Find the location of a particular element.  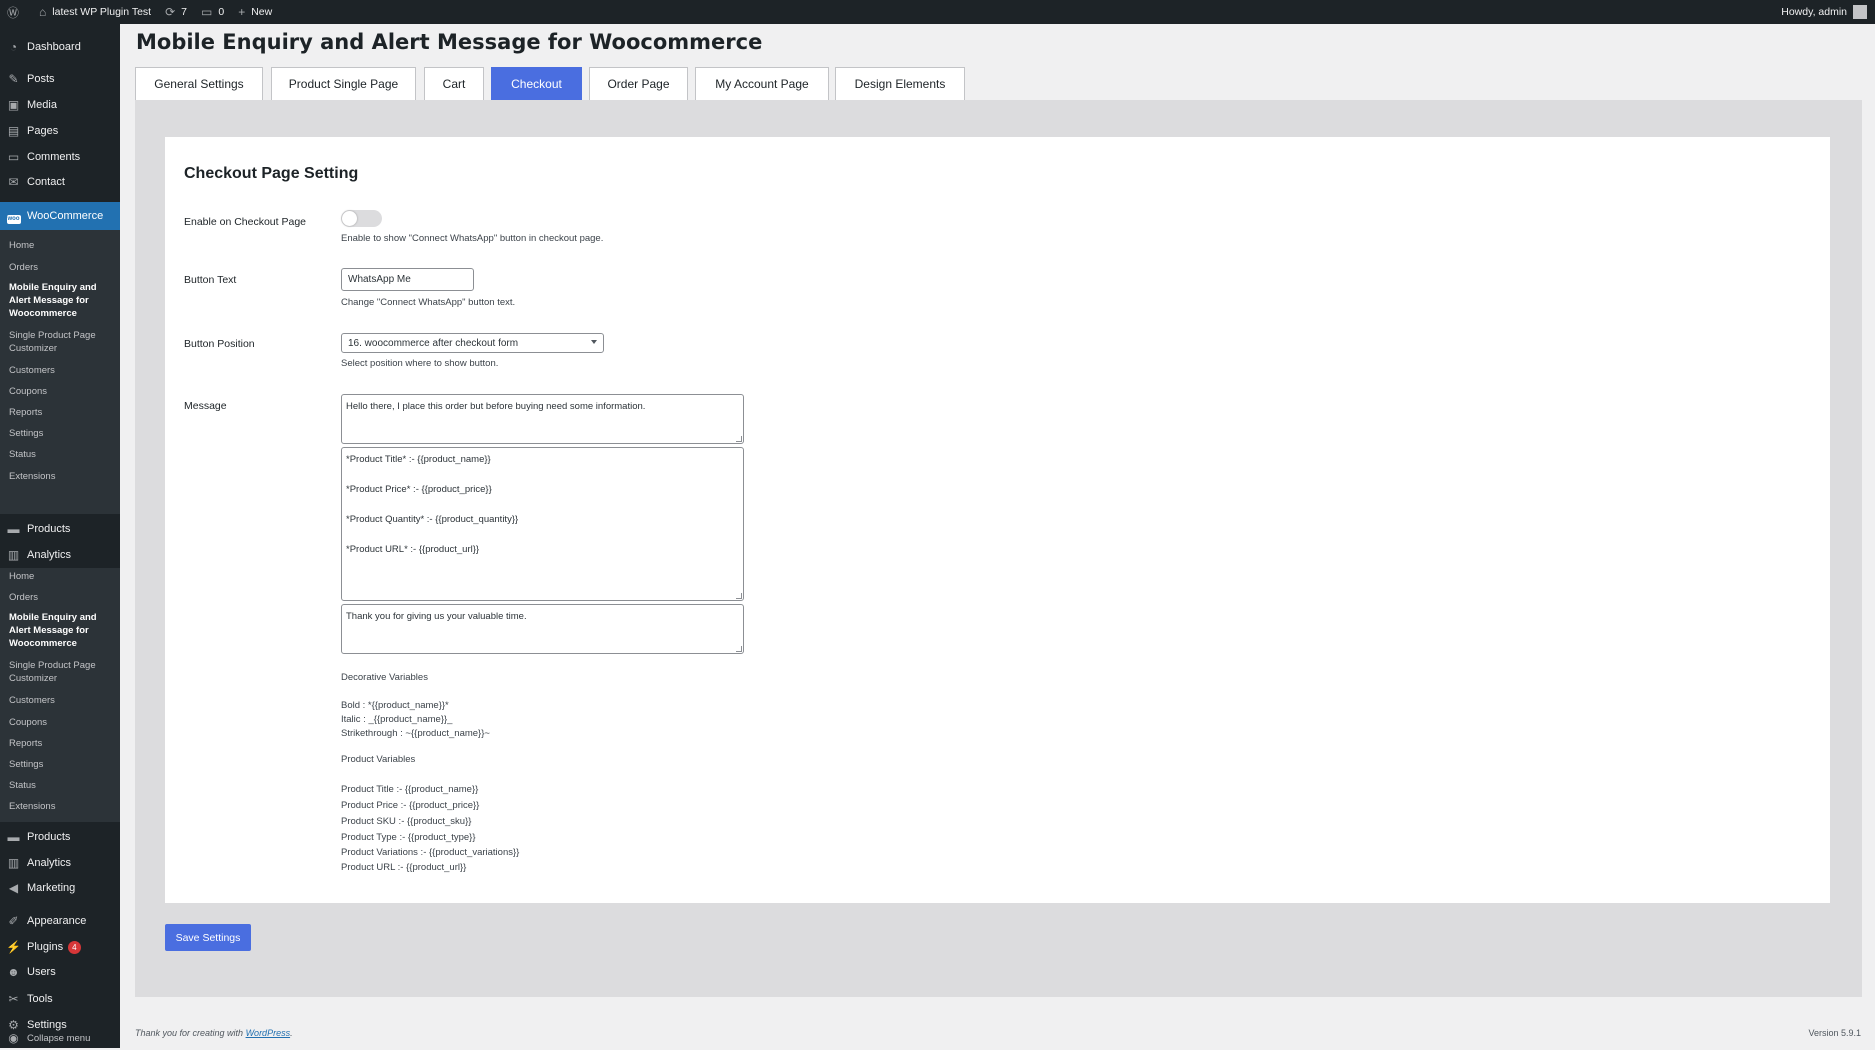

flyout-item-coupons: Coupons is located at coordinates (62, 722).